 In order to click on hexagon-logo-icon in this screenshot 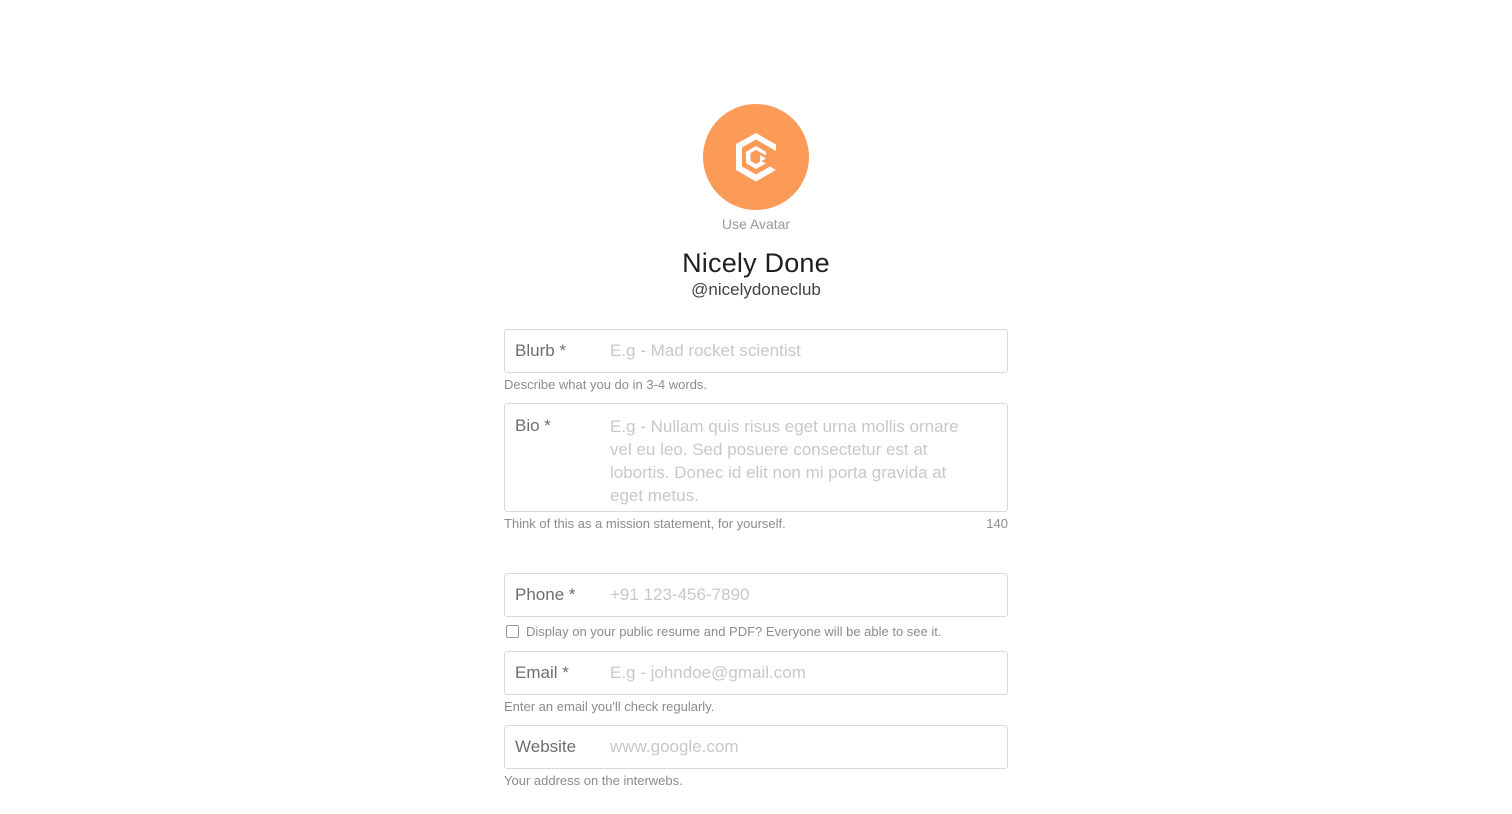, I will do `click(756, 157)`.